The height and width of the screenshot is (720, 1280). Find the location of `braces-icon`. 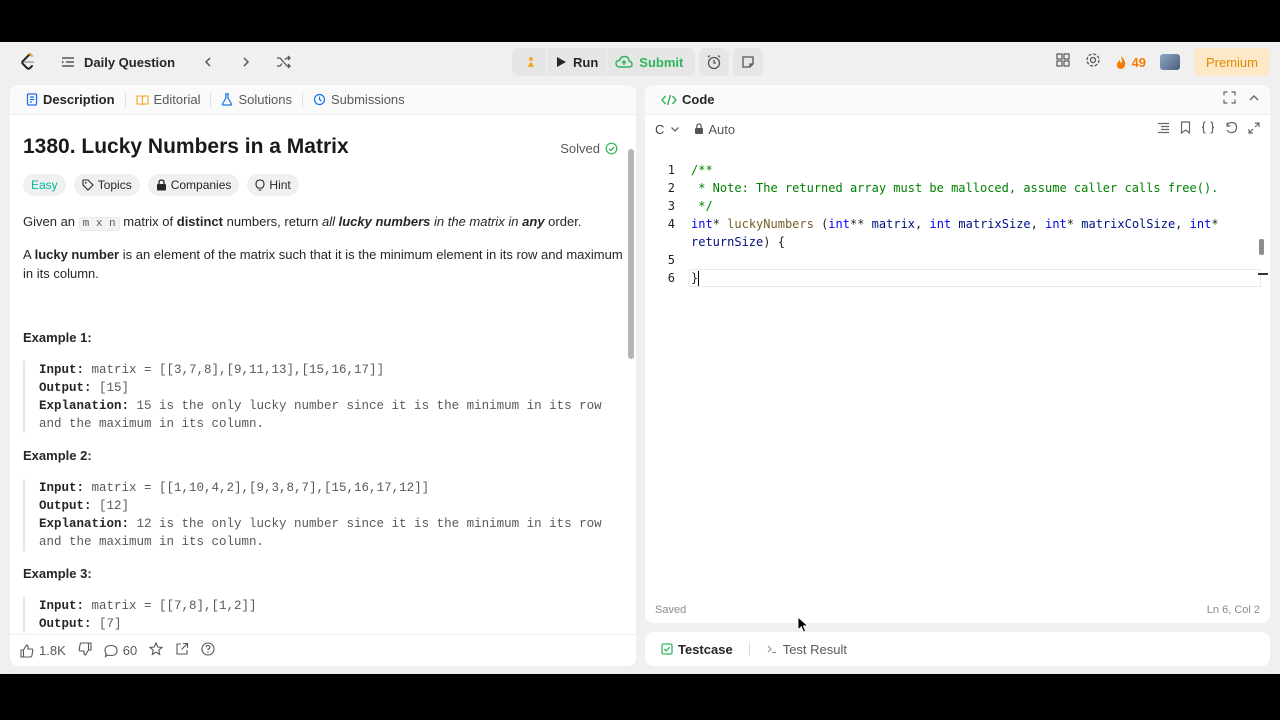

braces-icon is located at coordinates (1208, 129).